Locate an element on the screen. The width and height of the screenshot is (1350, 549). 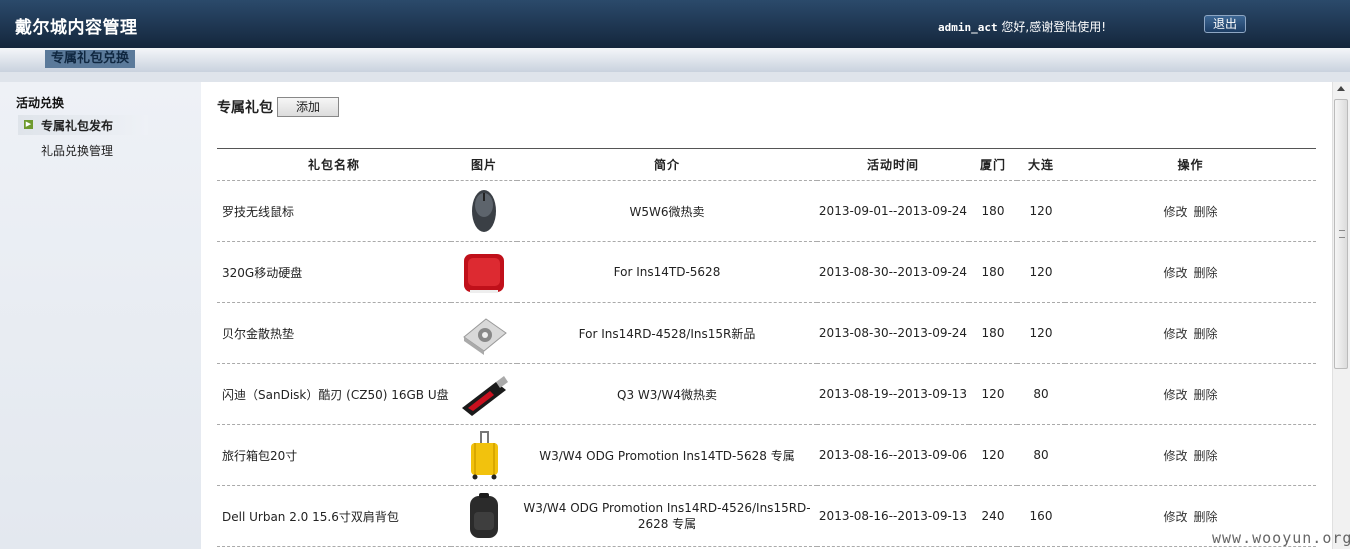
col-header-dalian: 大连 is located at coordinates (1041, 164).